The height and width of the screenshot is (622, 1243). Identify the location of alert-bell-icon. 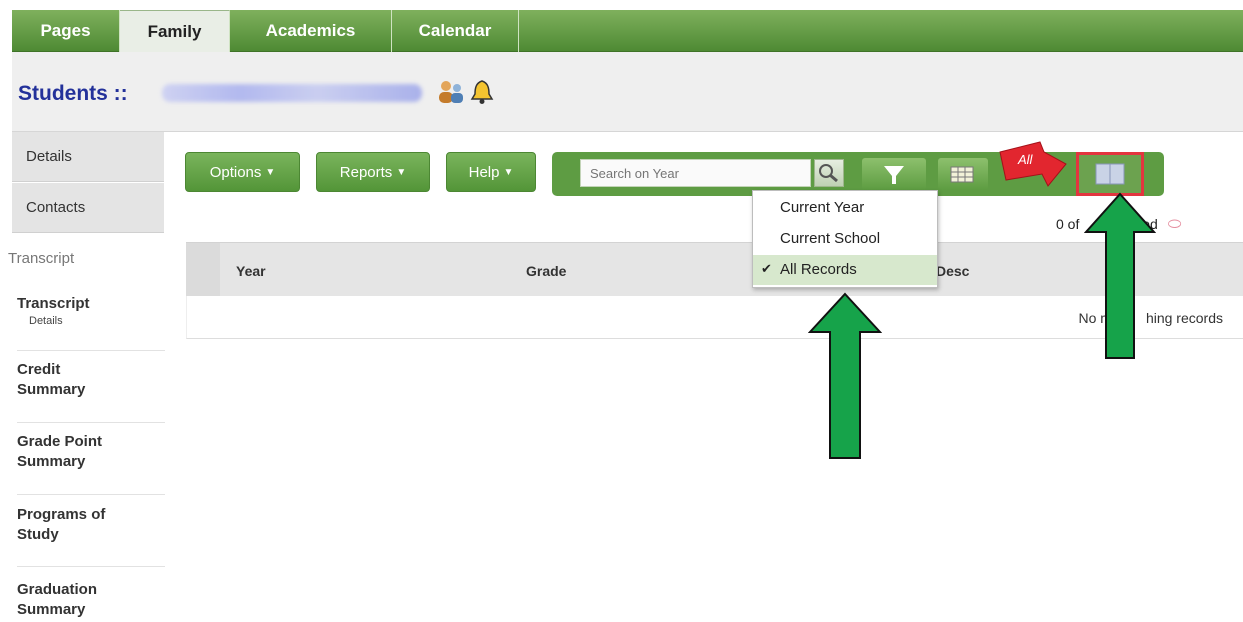
(482, 92).